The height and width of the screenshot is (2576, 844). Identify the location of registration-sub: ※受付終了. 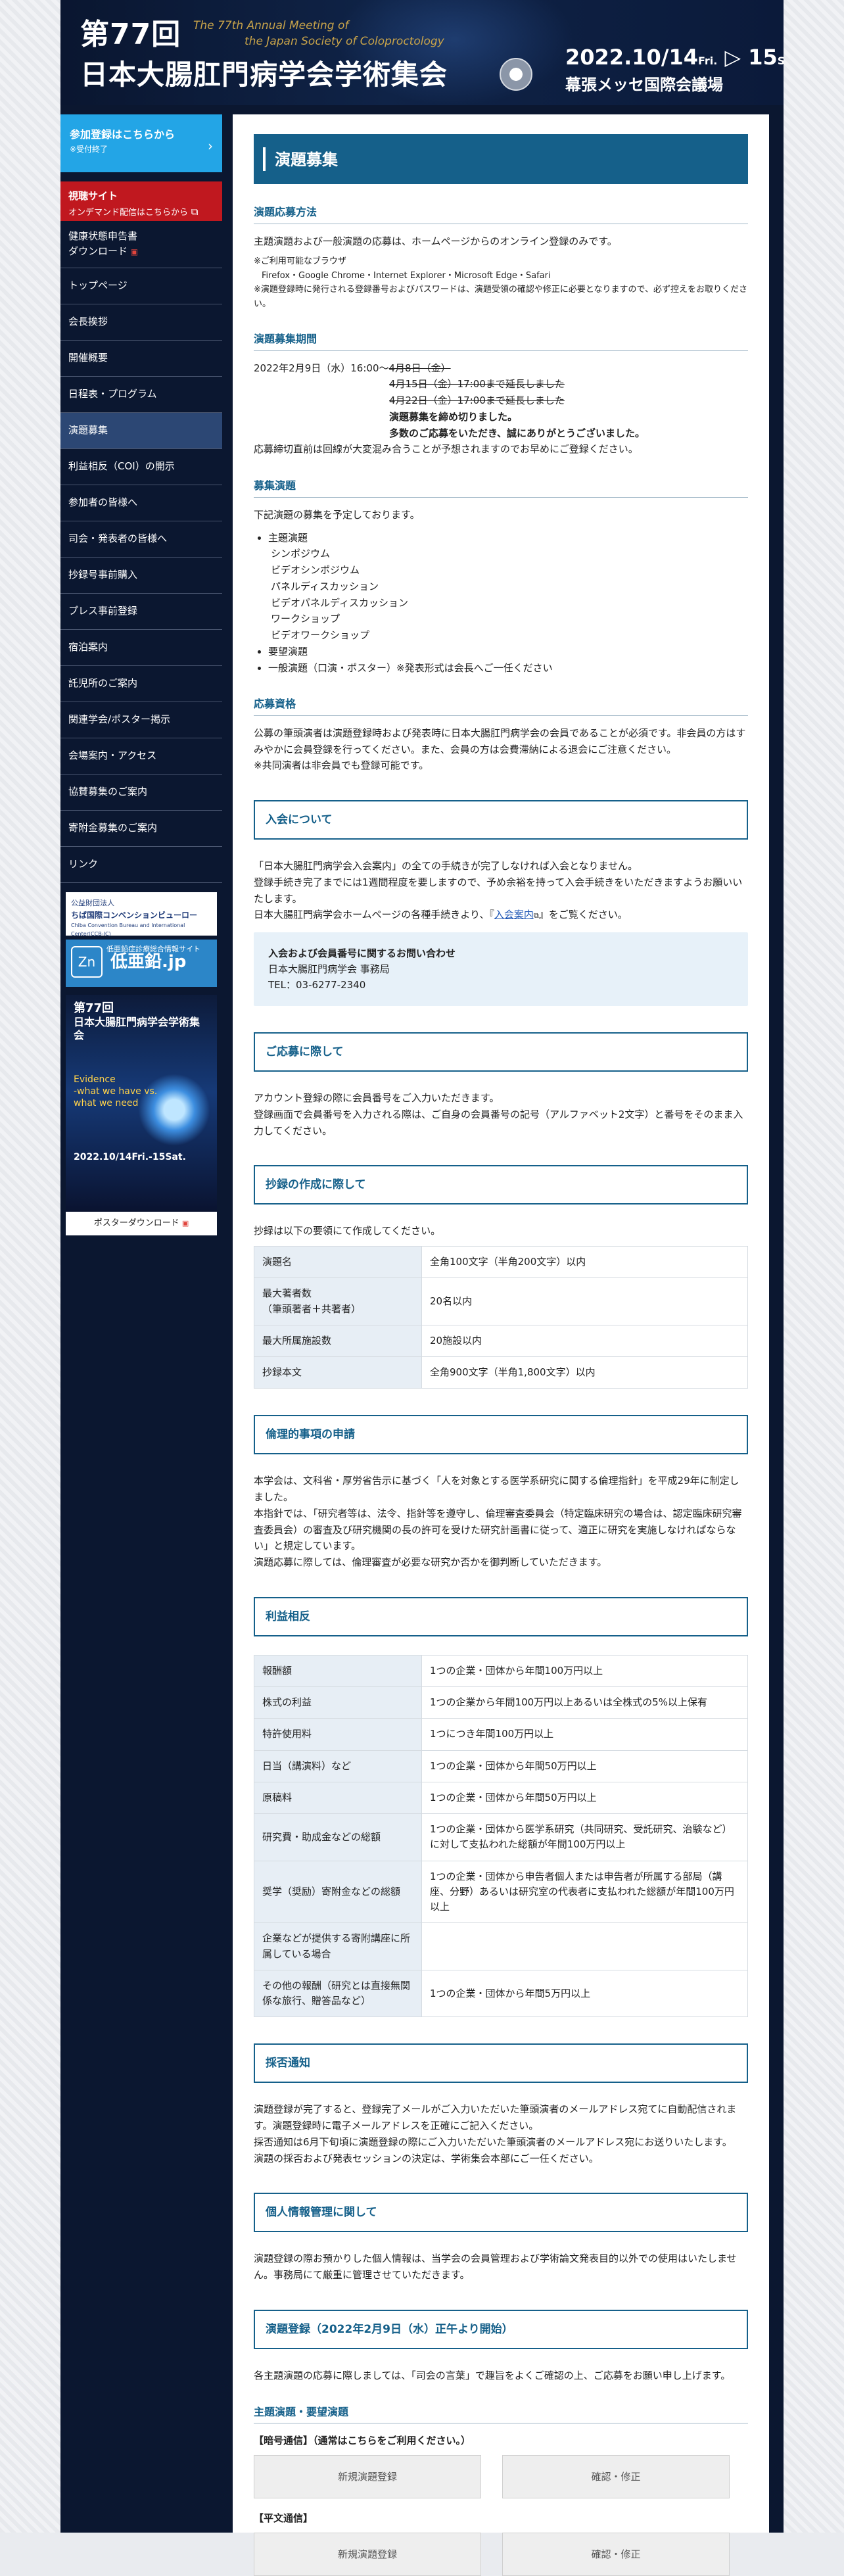
(89, 149).